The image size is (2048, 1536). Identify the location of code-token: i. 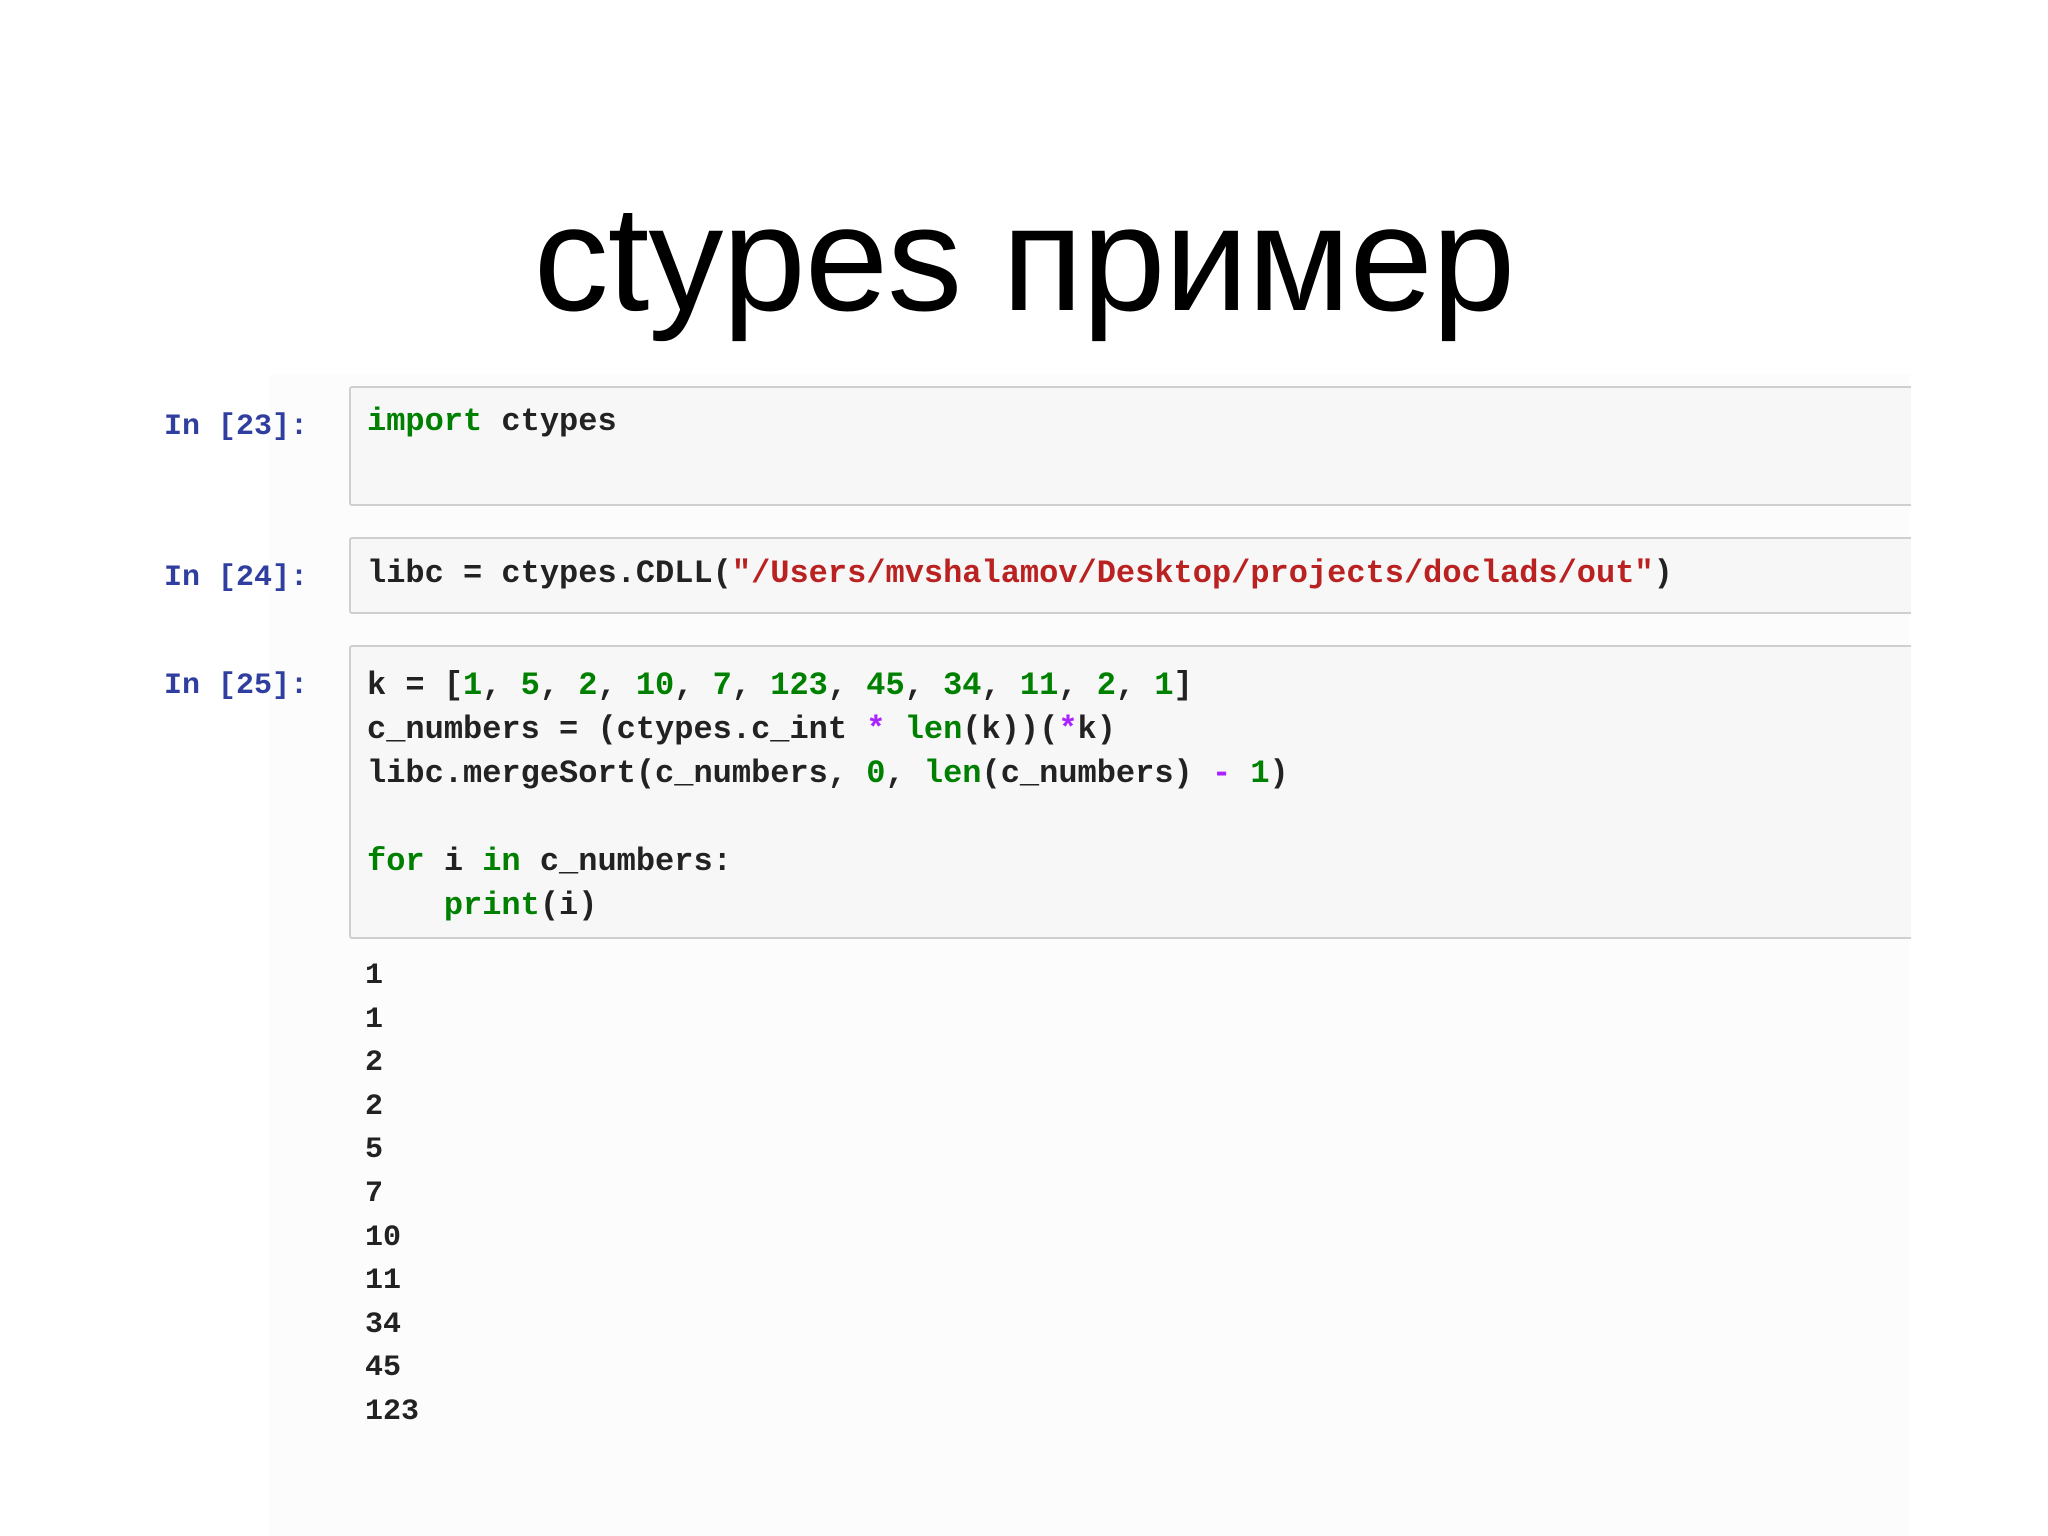
(453, 861).